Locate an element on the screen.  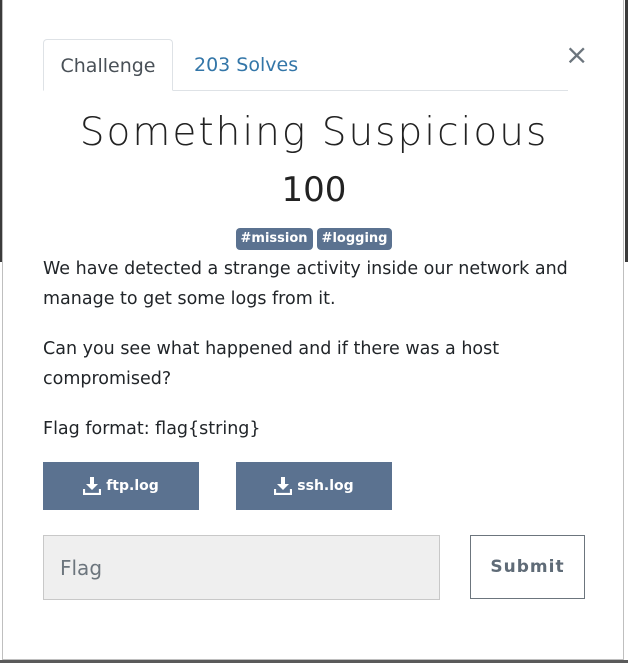
download-ftp-log-button: ftp.log is located at coordinates (121, 486).